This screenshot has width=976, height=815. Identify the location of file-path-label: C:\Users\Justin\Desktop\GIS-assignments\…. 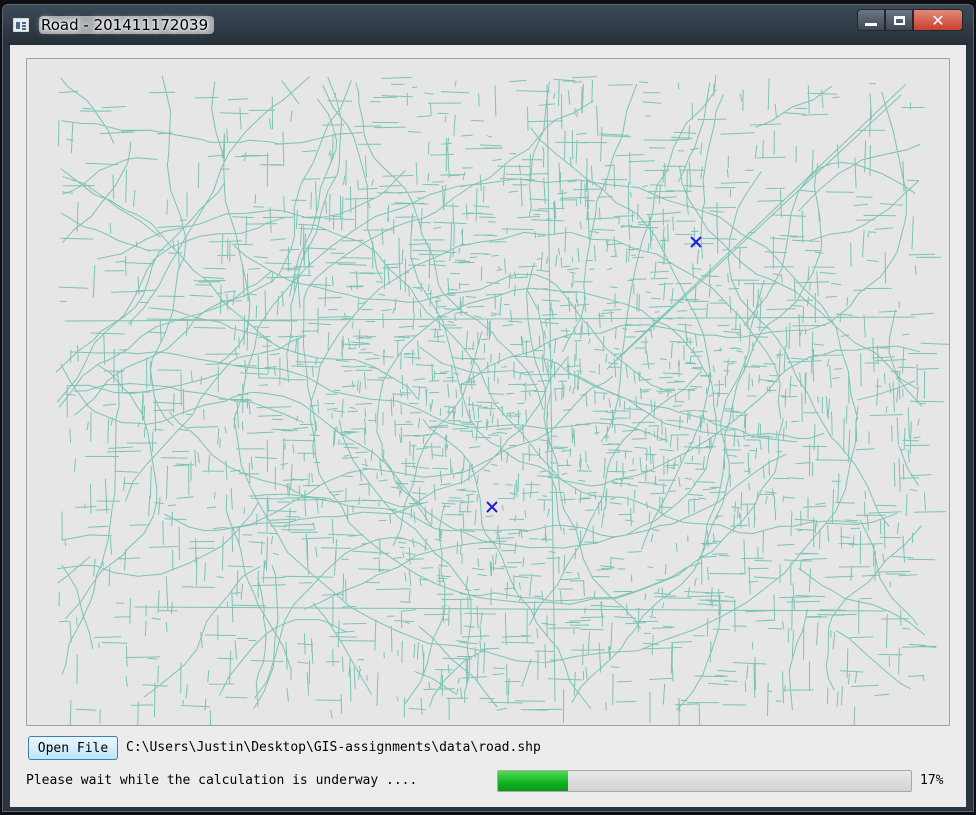
(333, 747).